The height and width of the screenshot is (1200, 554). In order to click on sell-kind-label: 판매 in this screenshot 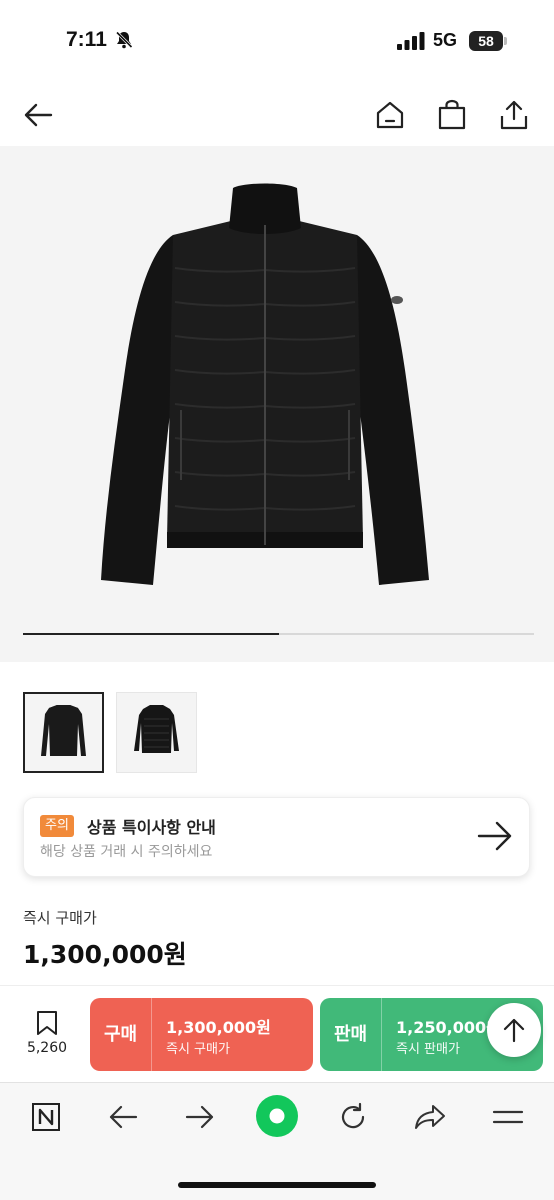, I will do `click(351, 1034)`.